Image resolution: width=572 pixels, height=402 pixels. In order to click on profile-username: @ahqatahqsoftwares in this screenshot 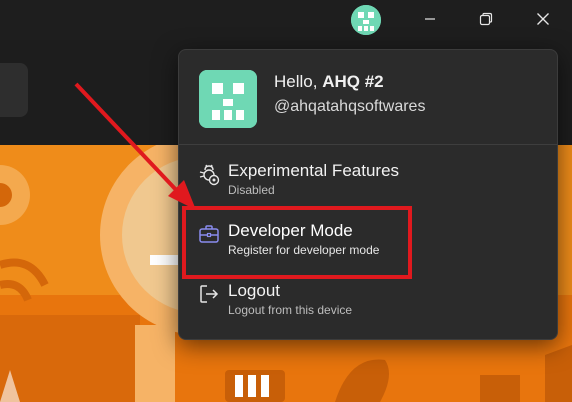, I will do `click(350, 106)`.